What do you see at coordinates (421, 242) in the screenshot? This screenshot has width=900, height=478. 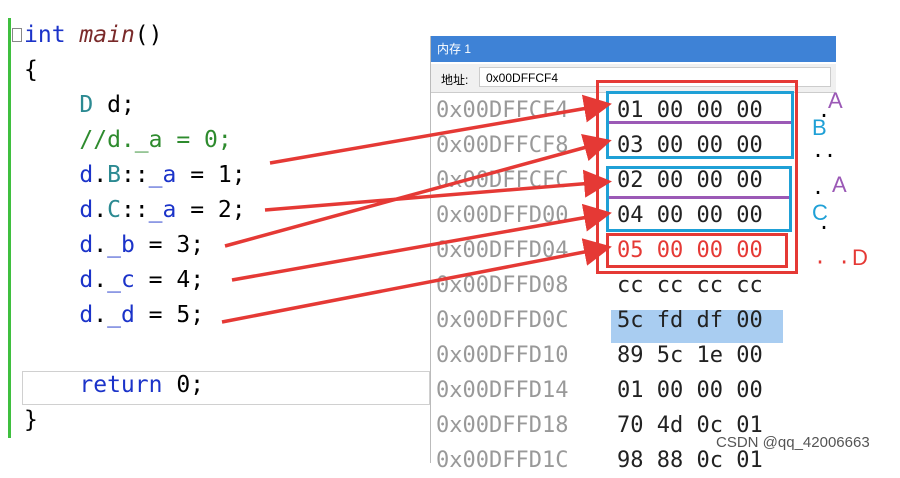 I see `arrow-c` at bounding box center [421, 242].